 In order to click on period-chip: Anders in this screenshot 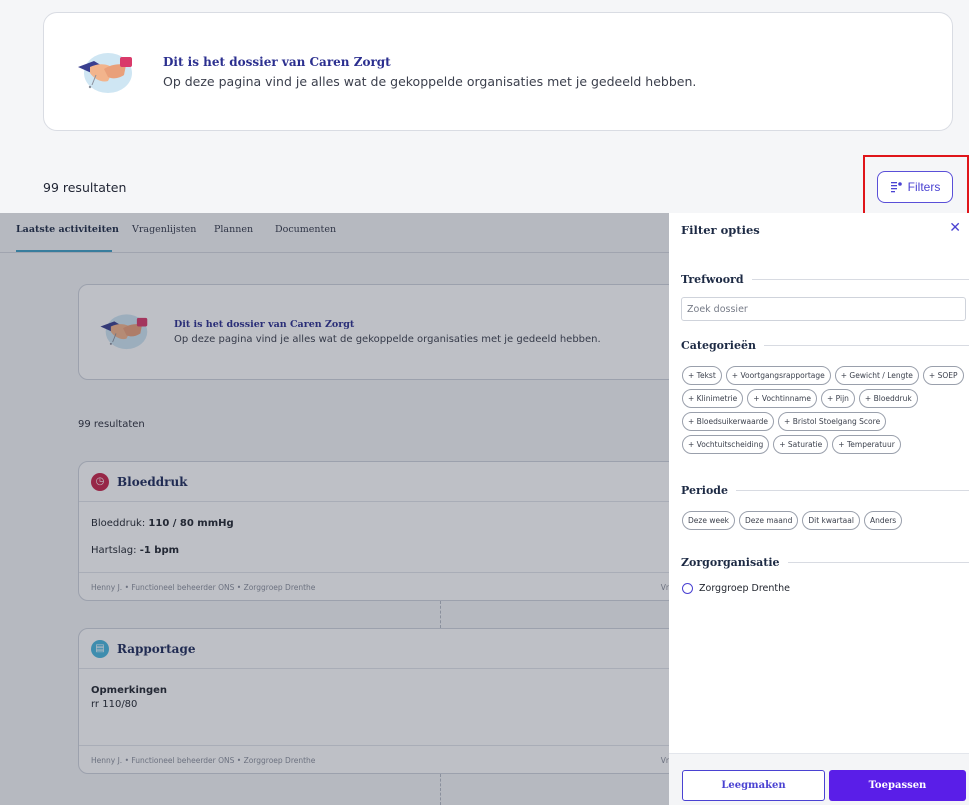, I will do `click(883, 520)`.